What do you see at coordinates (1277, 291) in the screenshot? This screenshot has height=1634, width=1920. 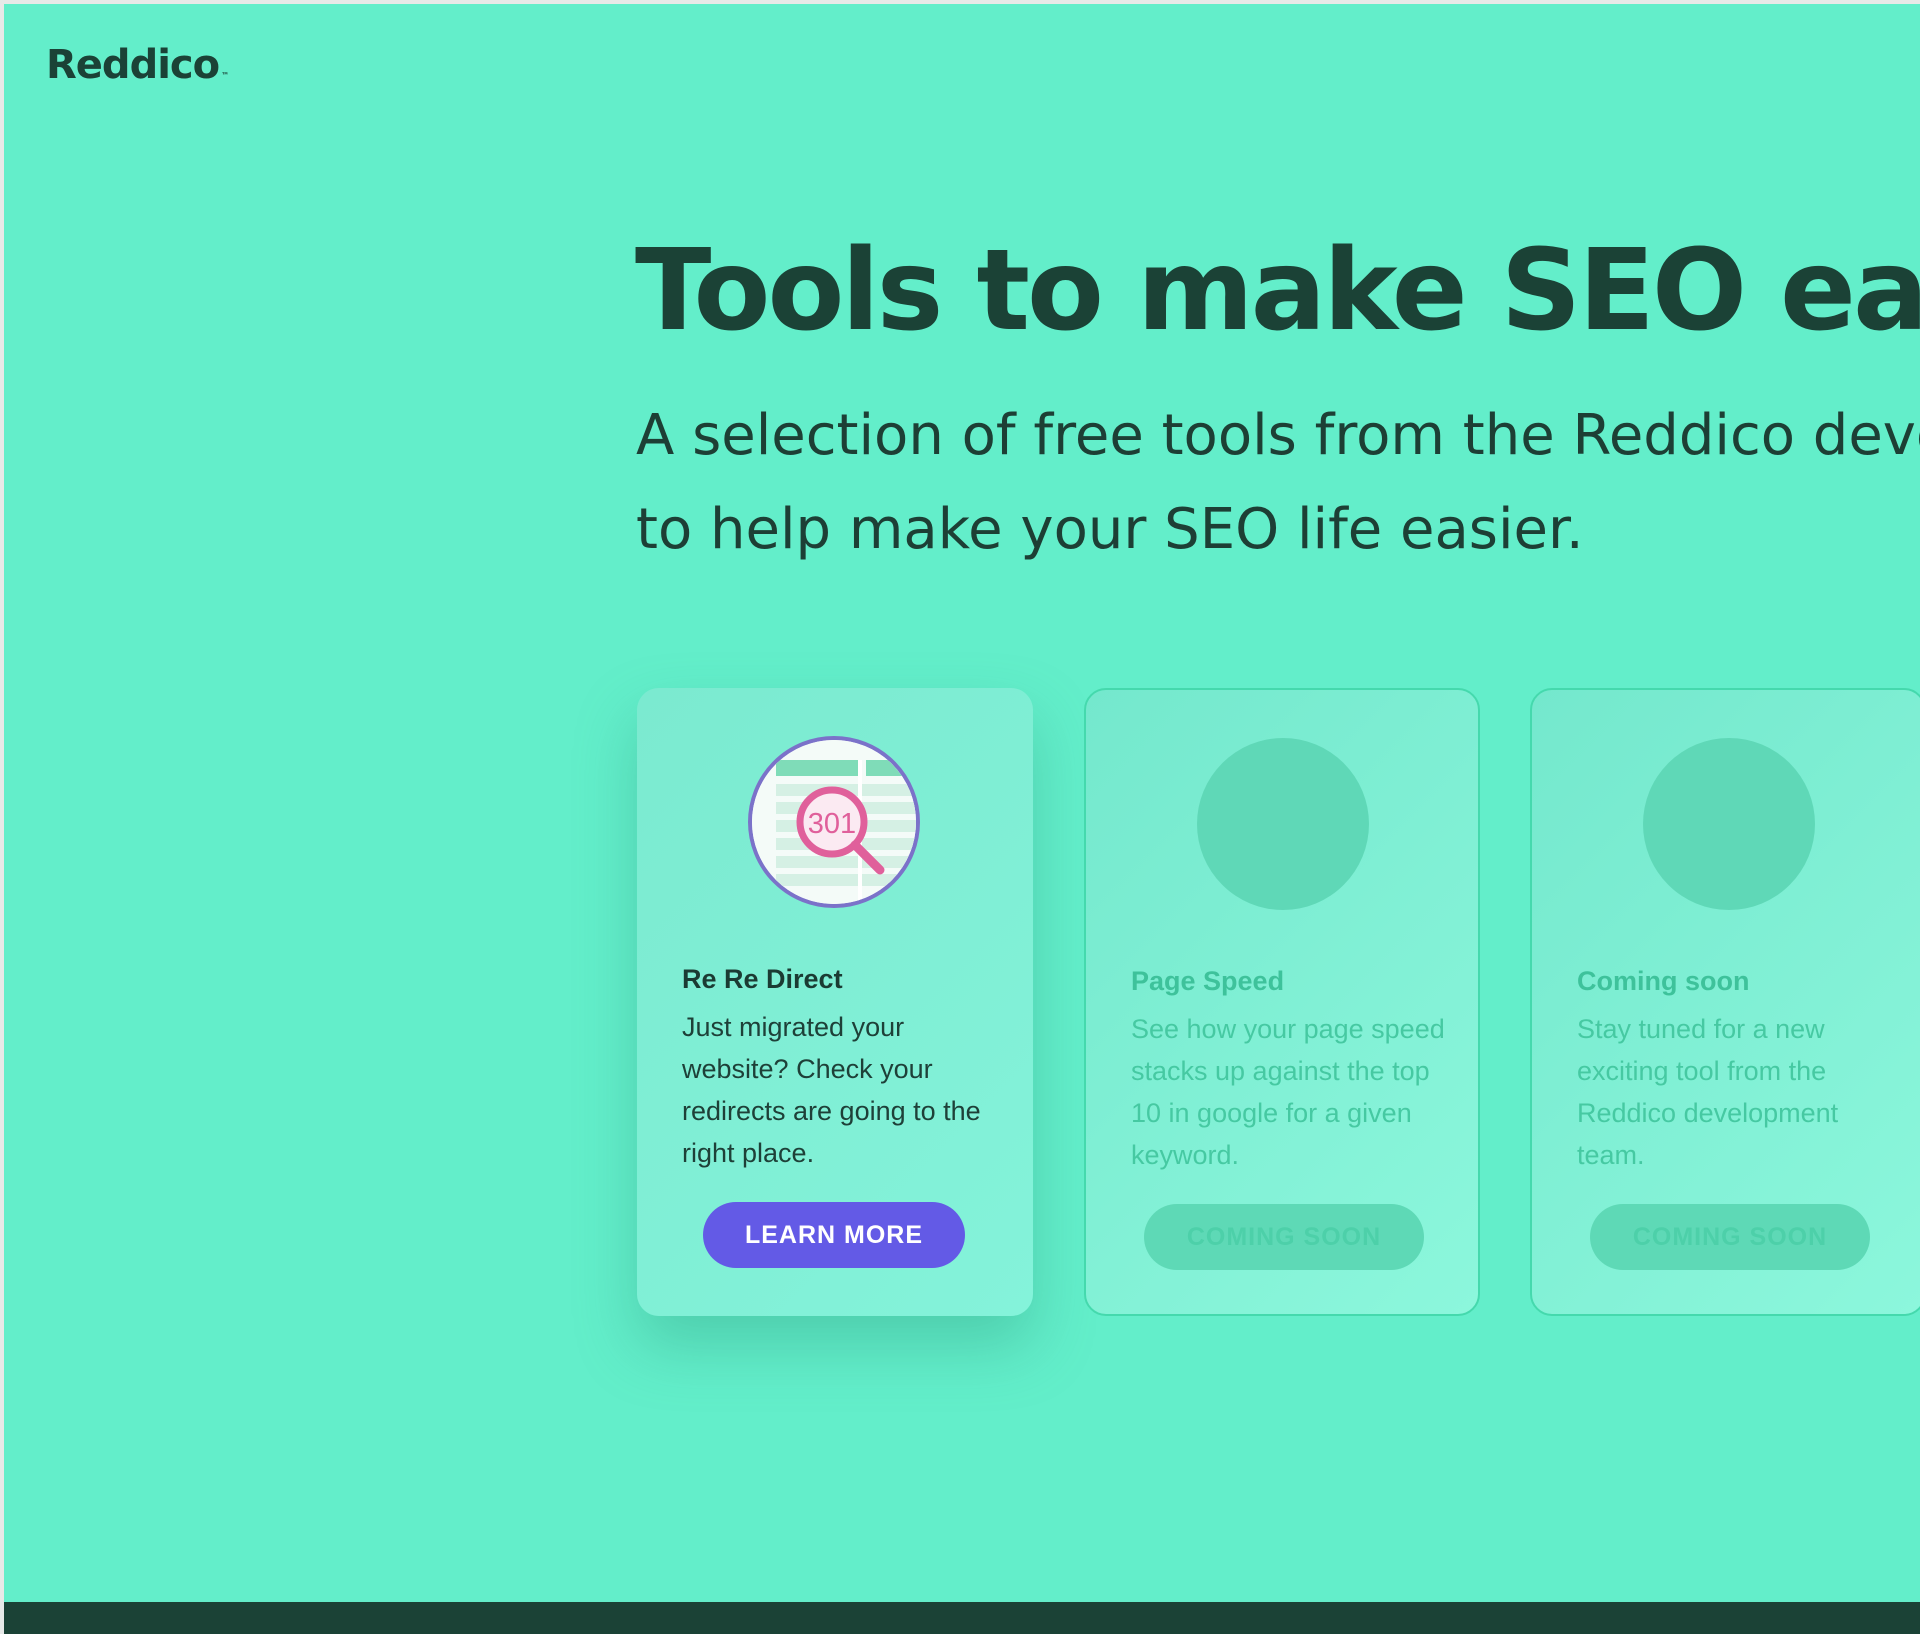 I see `page-headline: Tools to make SEO eas` at bounding box center [1277, 291].